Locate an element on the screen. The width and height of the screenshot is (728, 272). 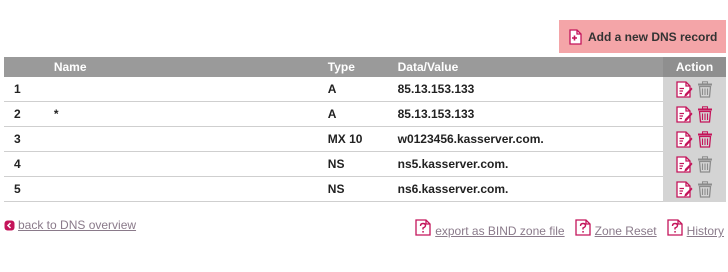
row-number: 1 is located at coordinates (29, 89).